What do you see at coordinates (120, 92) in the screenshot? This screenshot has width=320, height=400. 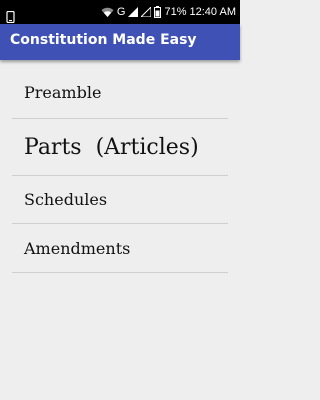 I see `menu-item-preamble: Preamble` at bounding box center [120, 92].